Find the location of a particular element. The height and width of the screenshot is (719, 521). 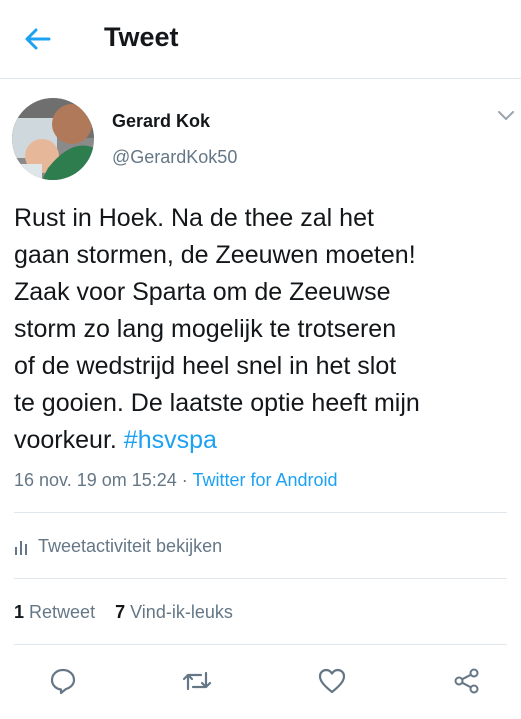

like-count: 7 is located at coordinates (120, 612).